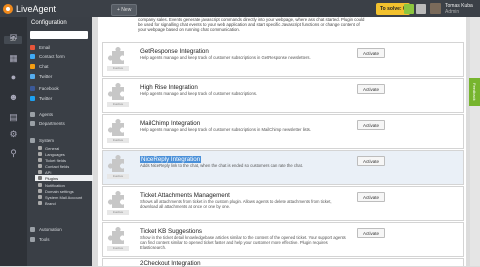  Describe the element at coordinates (459, 9) in the screenshot. I see `user-menu: Tomas Kuba Admin` at that location.